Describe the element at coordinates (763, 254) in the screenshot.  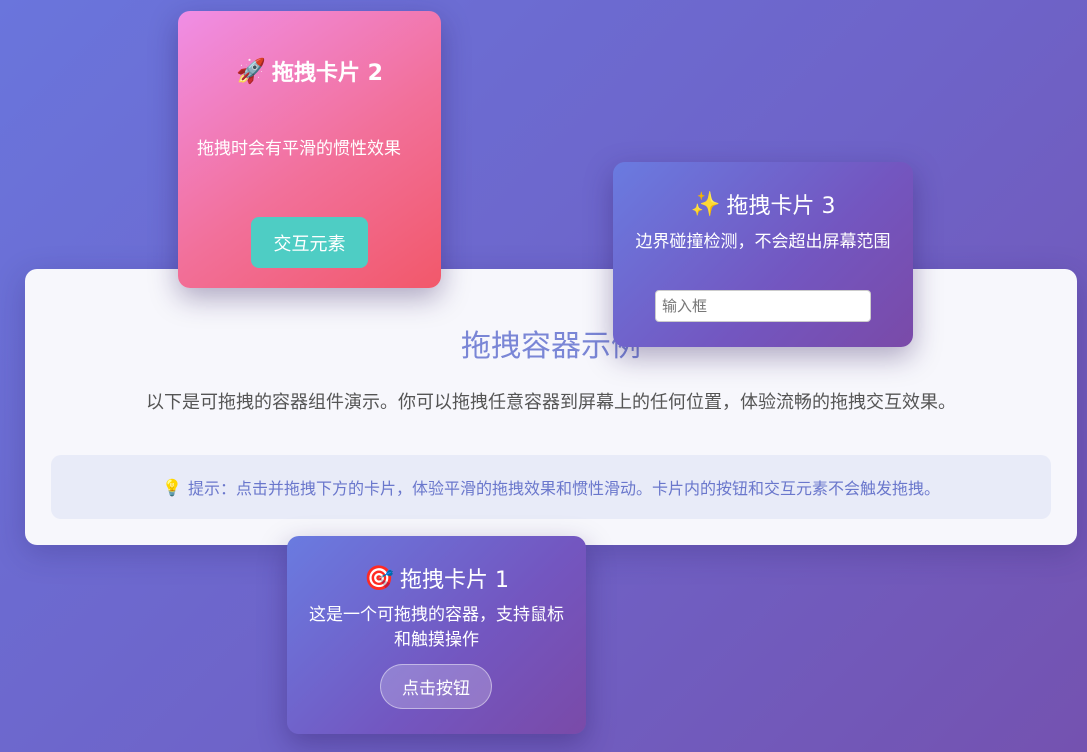
I see `drag-card-3: ✨ 拖拽卡片 3 边界碰撞检测，不会超出屏幕范围` at that location.